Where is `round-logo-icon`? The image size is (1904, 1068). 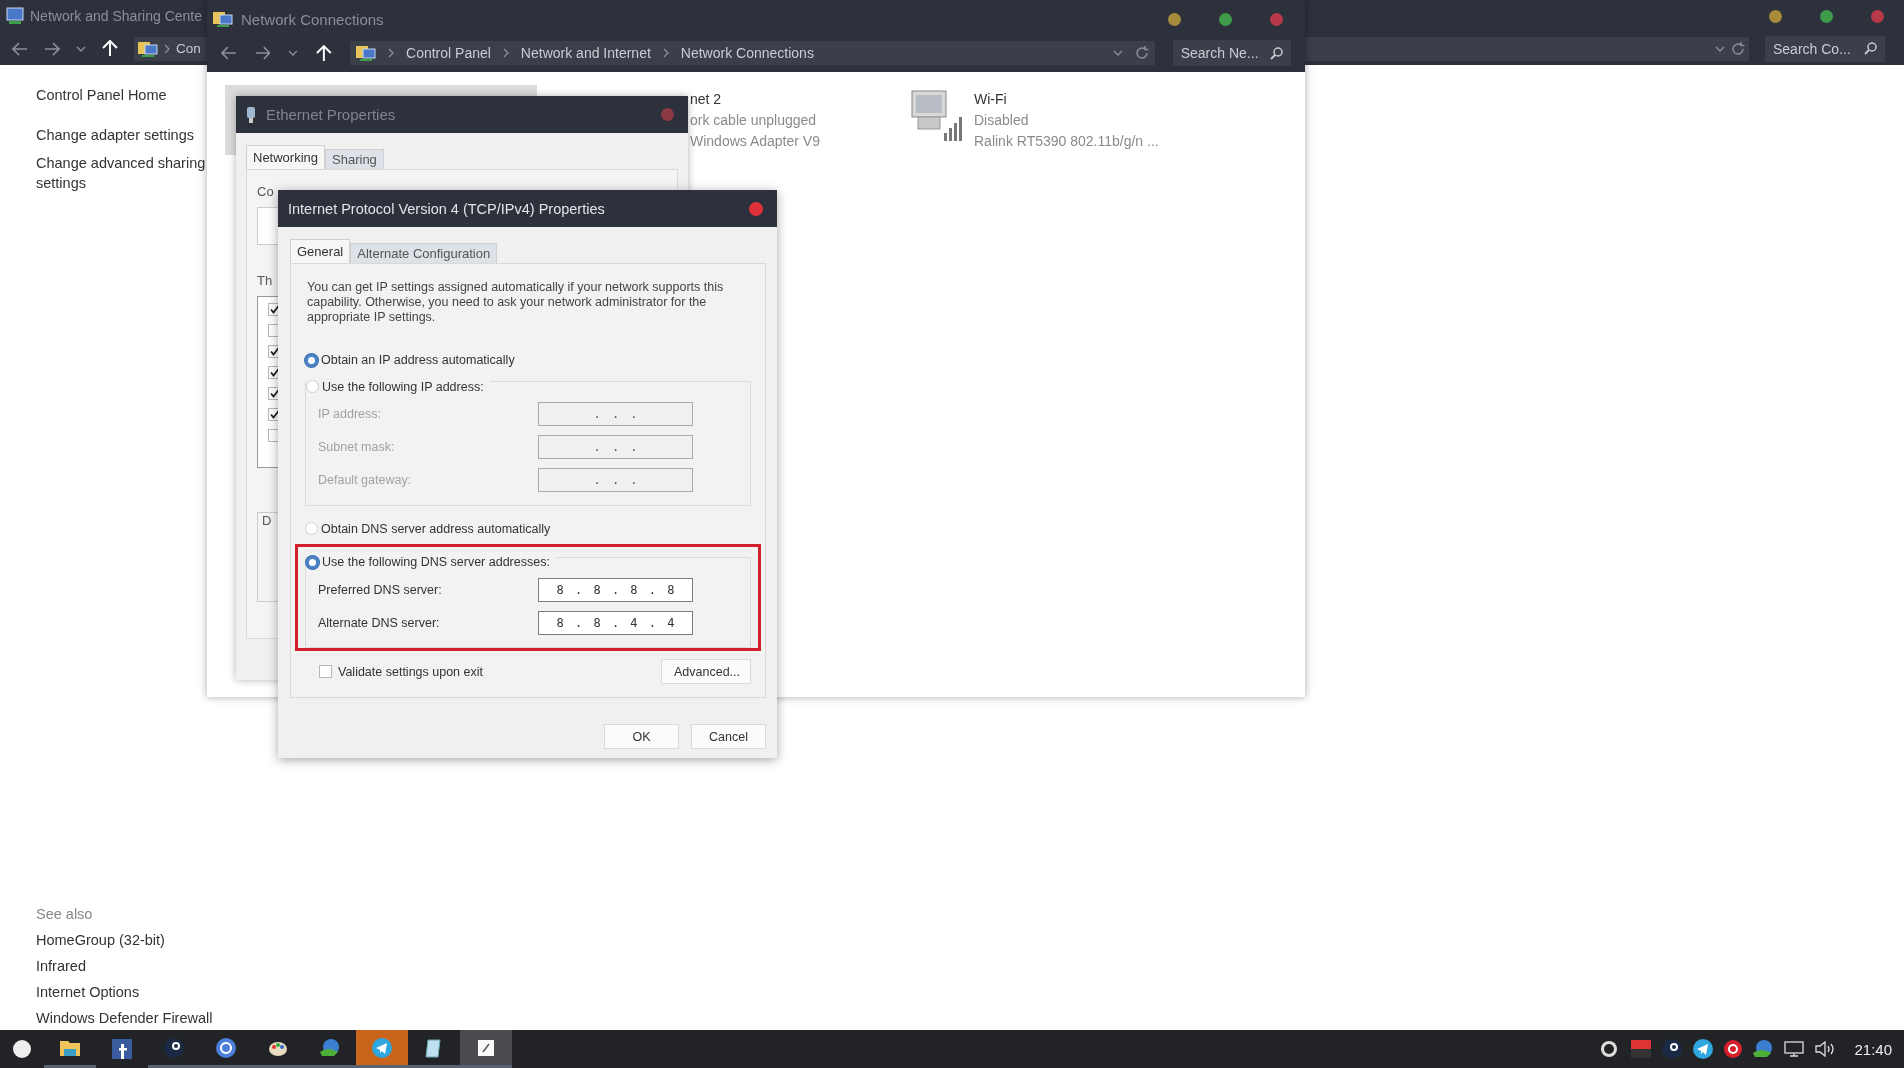
round-logo-icon is located at coordinates (1733, 1049).